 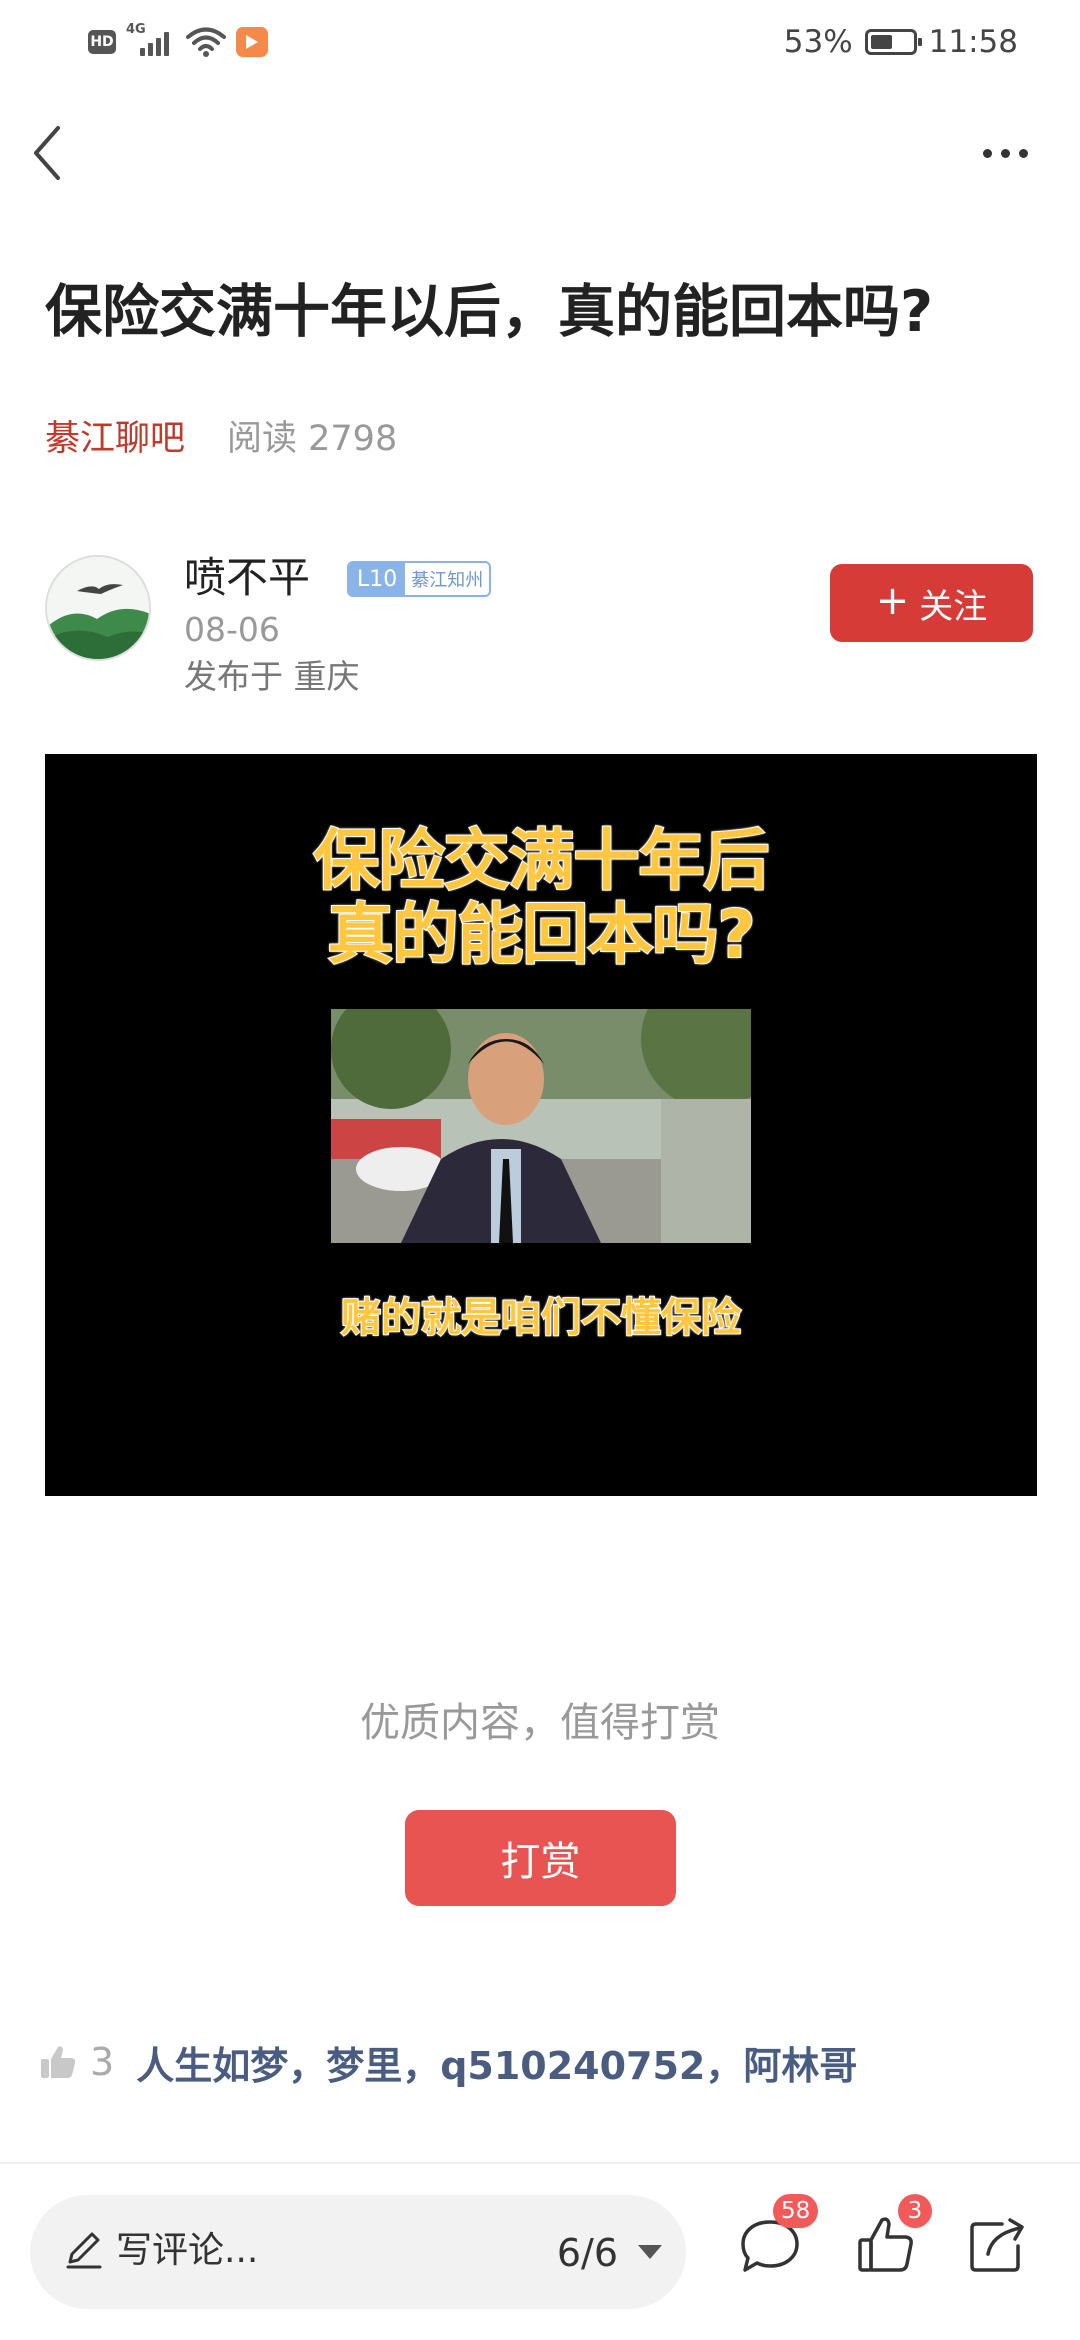 What do you see at coordinates (496, 2062) in the screenshot?
I see `liker-names: 人生如梦，梦里，q510240752，阿林哥` at bounding box center [496, 2062].